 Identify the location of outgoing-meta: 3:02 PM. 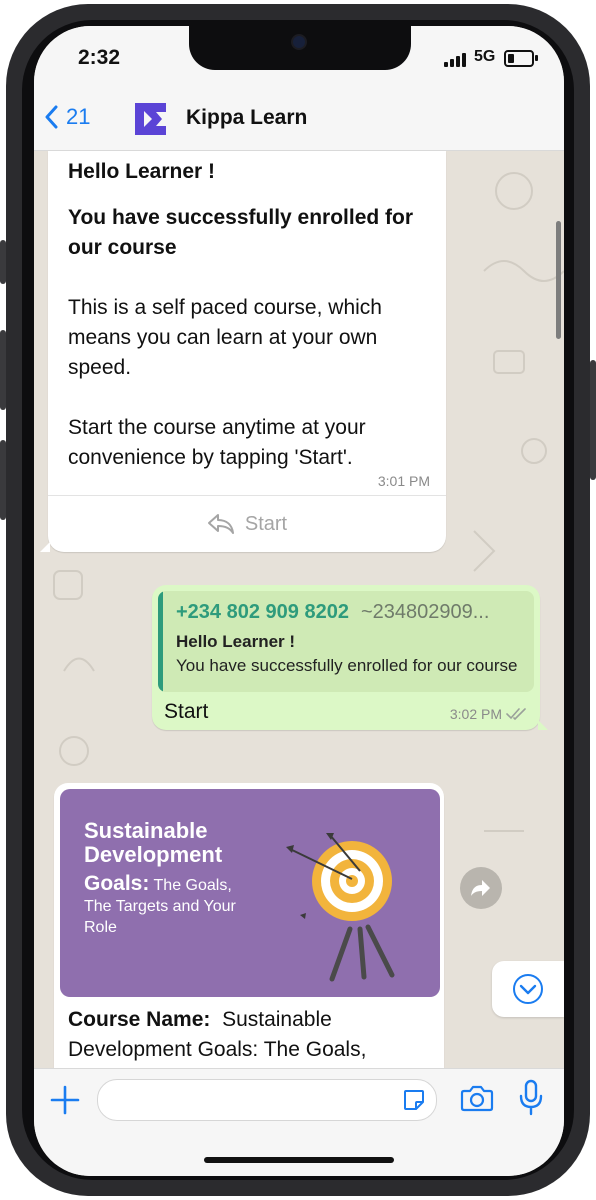
(489, 714).